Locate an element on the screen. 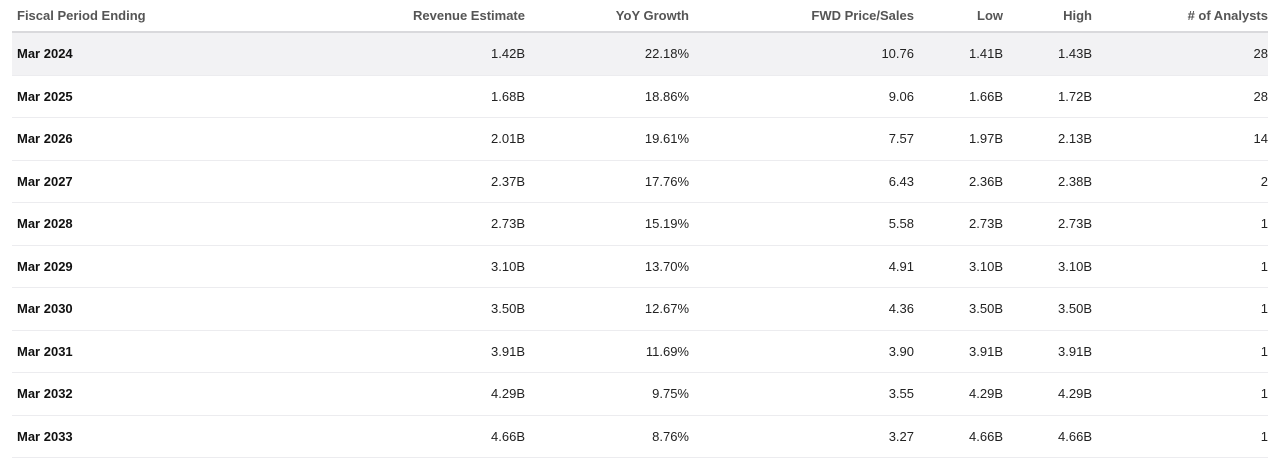 The image size is (1280, 467). cell-high: 3.91B is located at coordinates (1047, 351).